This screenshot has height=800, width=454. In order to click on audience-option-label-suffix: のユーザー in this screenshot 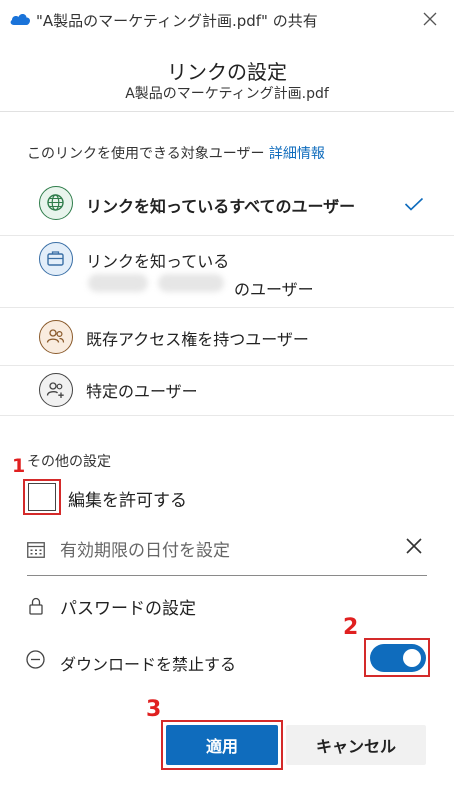, I will do `click(274, 289)`.